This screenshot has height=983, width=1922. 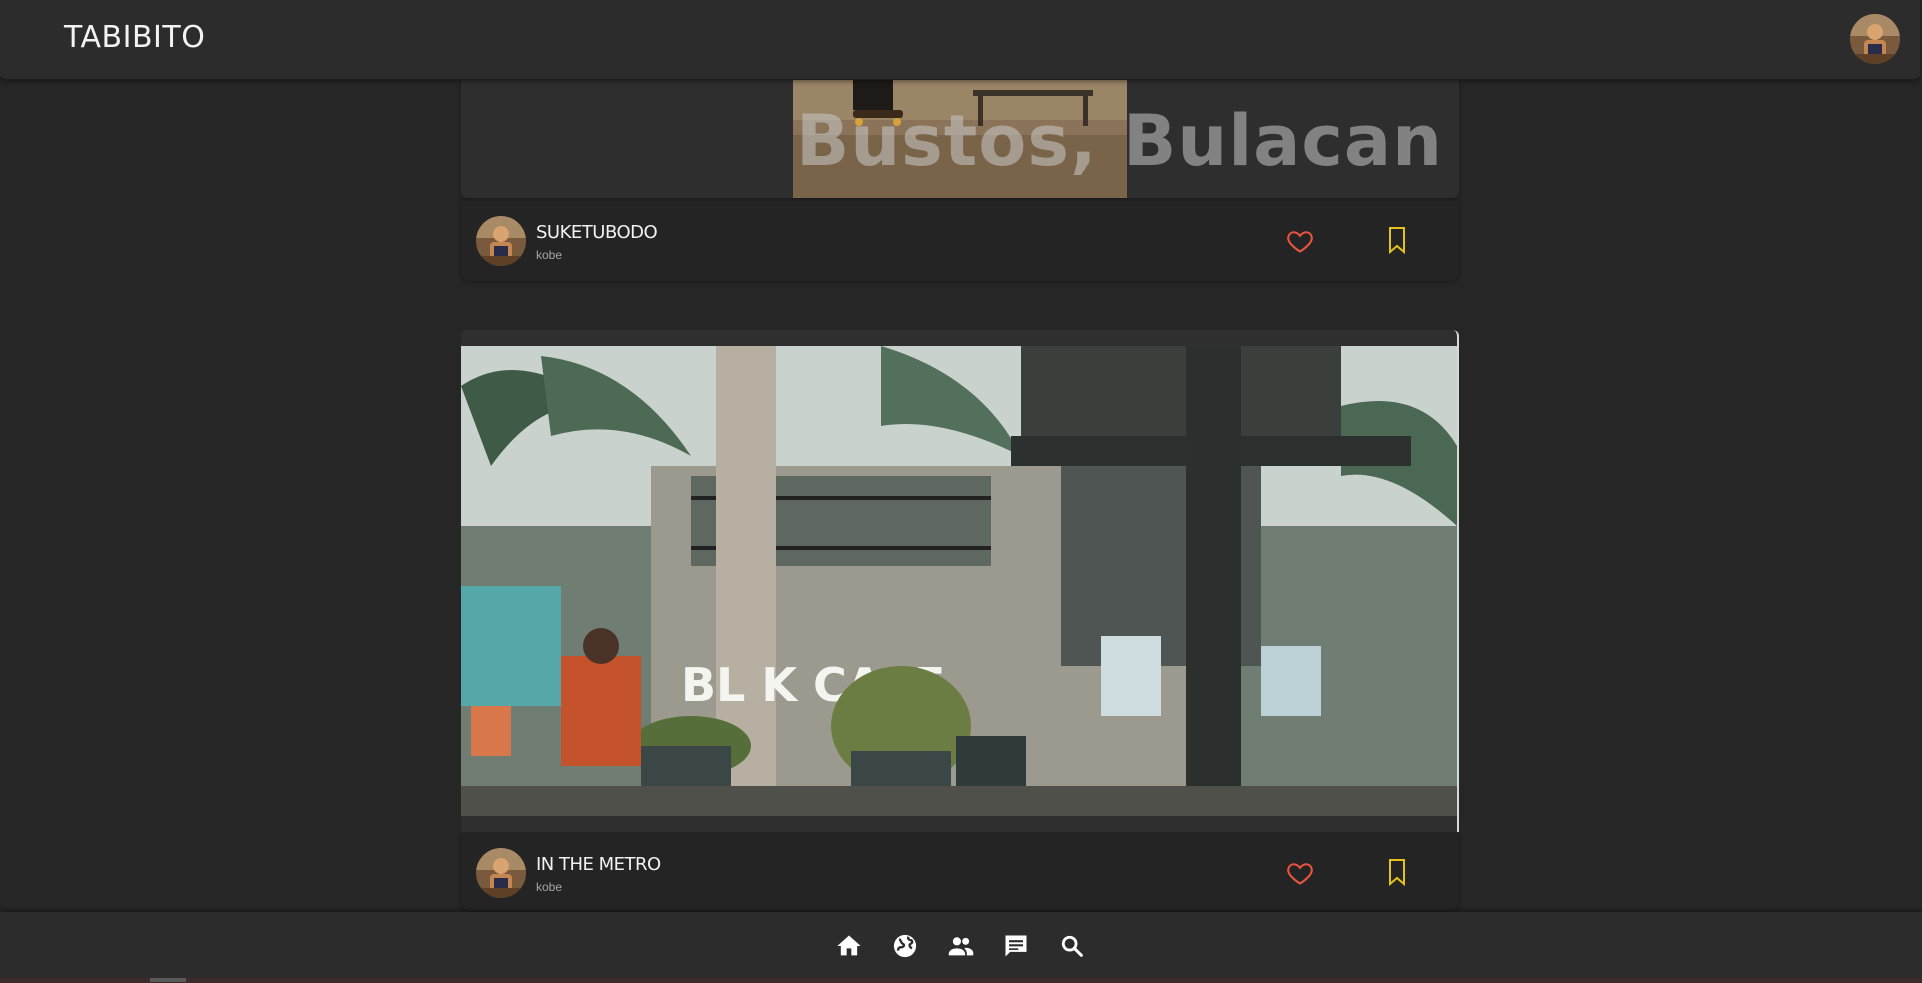 I want to click on nav-messages-button, so click(x=1016, y=946).